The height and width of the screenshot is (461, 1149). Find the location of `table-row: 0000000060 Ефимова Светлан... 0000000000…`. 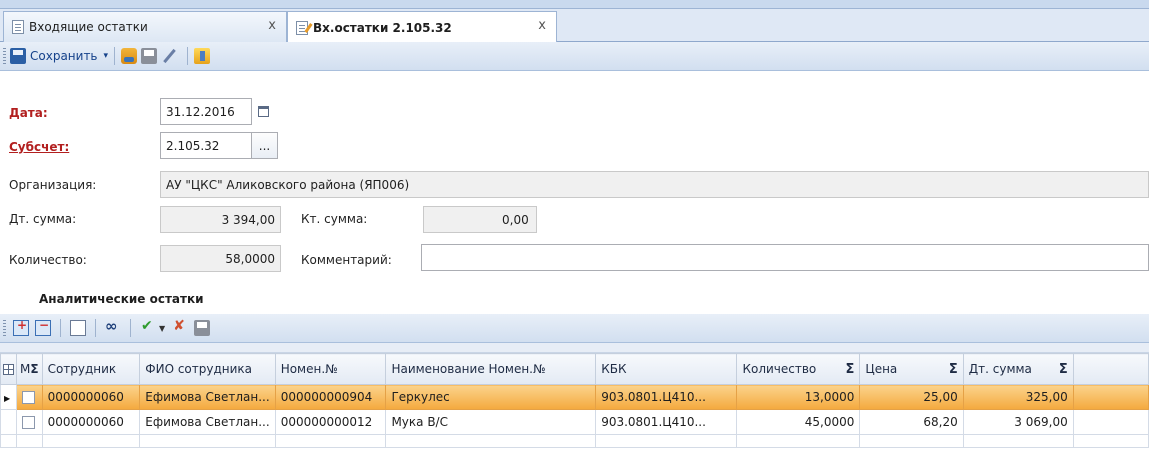

table-row: 0000000060 Ефимова Светлан... 0000000000… is located at coordinates (574, 422).